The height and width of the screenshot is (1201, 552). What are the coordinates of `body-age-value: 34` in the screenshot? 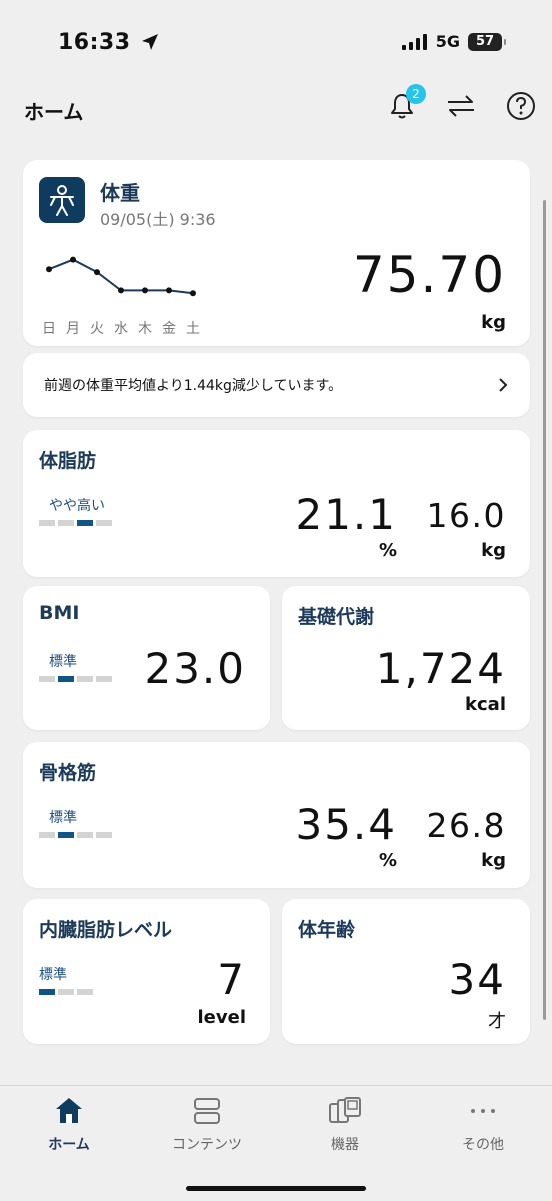 It's located at (477, 979).